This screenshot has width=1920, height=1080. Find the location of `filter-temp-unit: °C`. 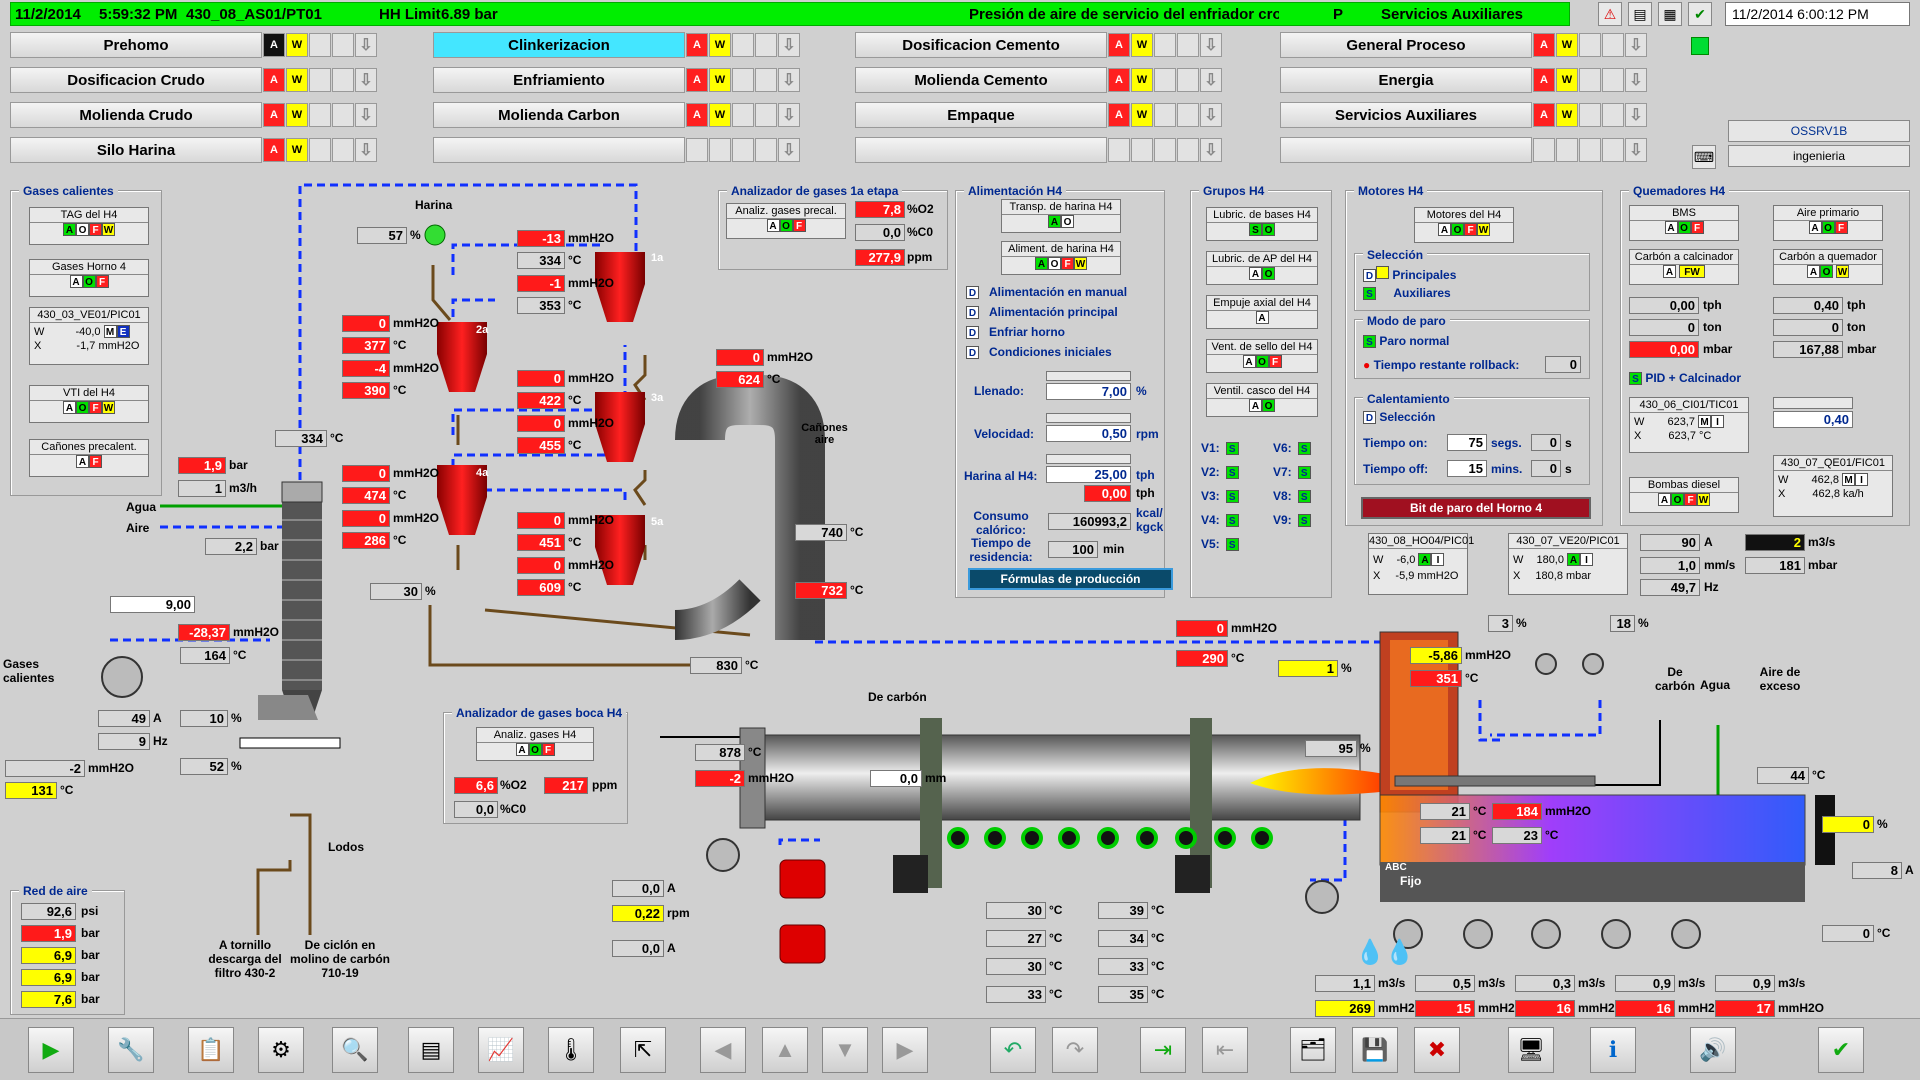

filter-temp-unit: °C is located at coordinates (240, 655).